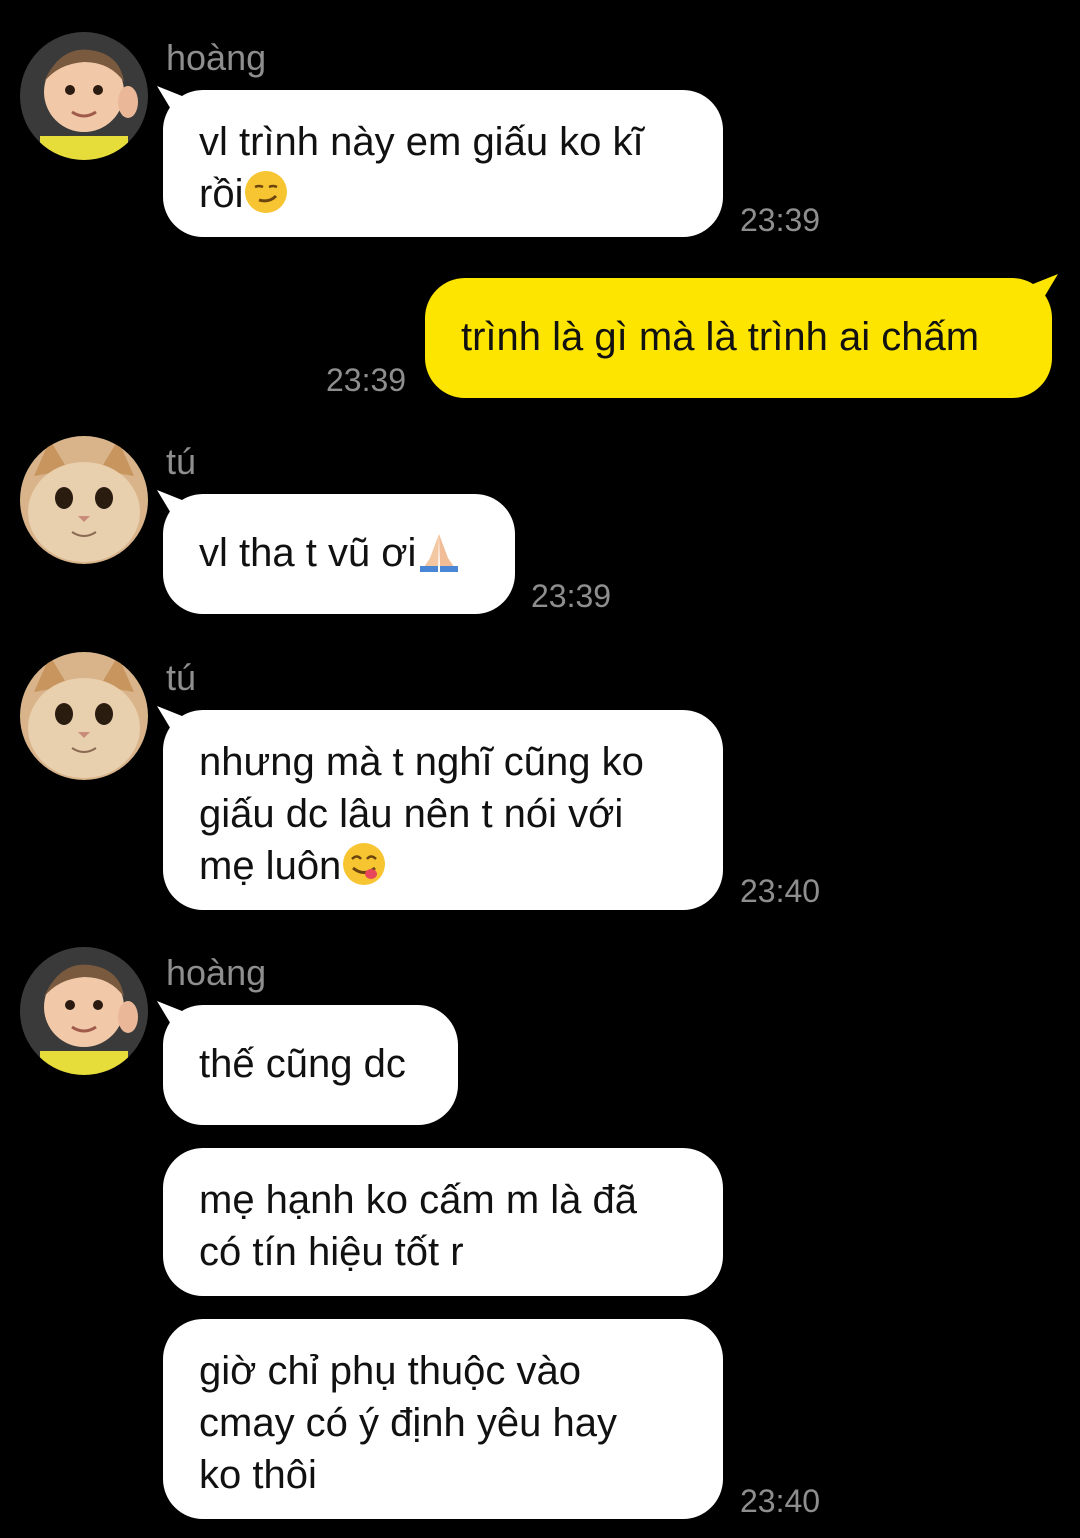 Image resolution: width=1080 pixels, height=1538 pixels. Describe the element at coordinates (258, 1475) in the screenshot. I see `message-text: ko thôi` at that location.